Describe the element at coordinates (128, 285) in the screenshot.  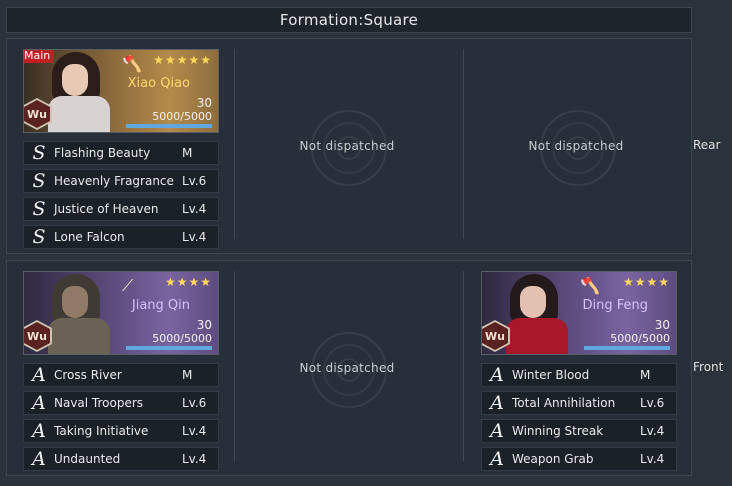
I see `spear-icon: ⟋` at that location.